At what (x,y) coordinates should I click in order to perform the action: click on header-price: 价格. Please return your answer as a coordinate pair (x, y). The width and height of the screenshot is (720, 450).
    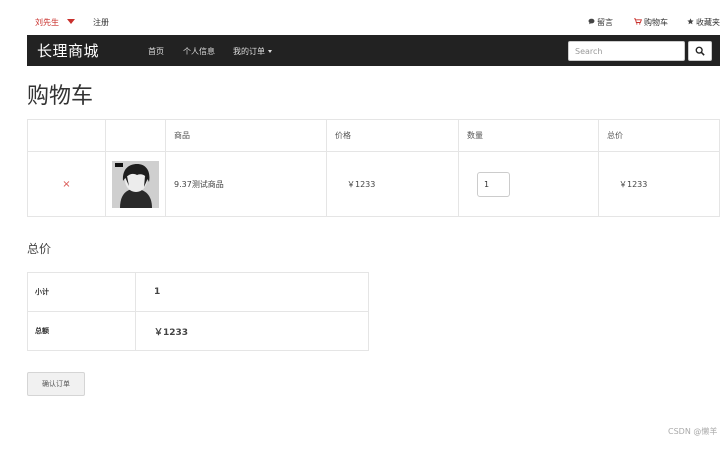
    Looking at the image, I should click on (392, 135).